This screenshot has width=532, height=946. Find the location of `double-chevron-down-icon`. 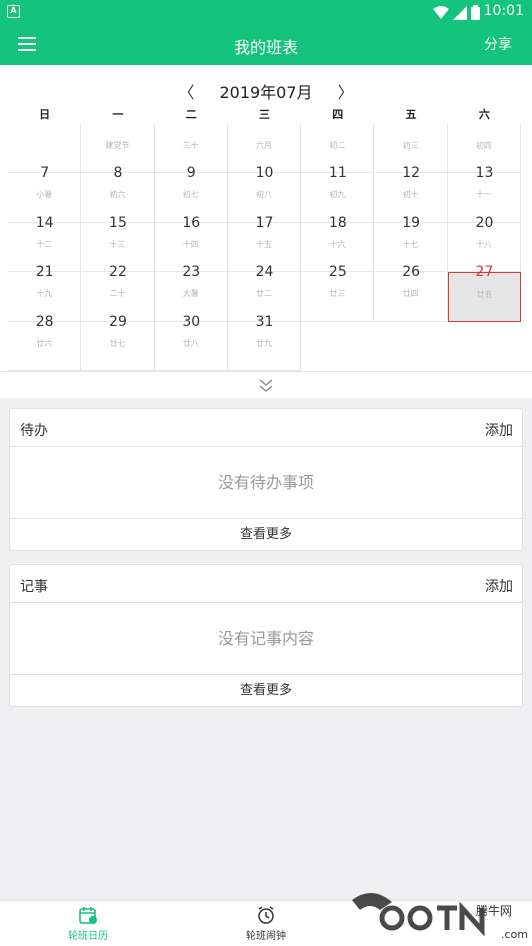

double-chevron-down-icon is located at coordinates (266, 385).